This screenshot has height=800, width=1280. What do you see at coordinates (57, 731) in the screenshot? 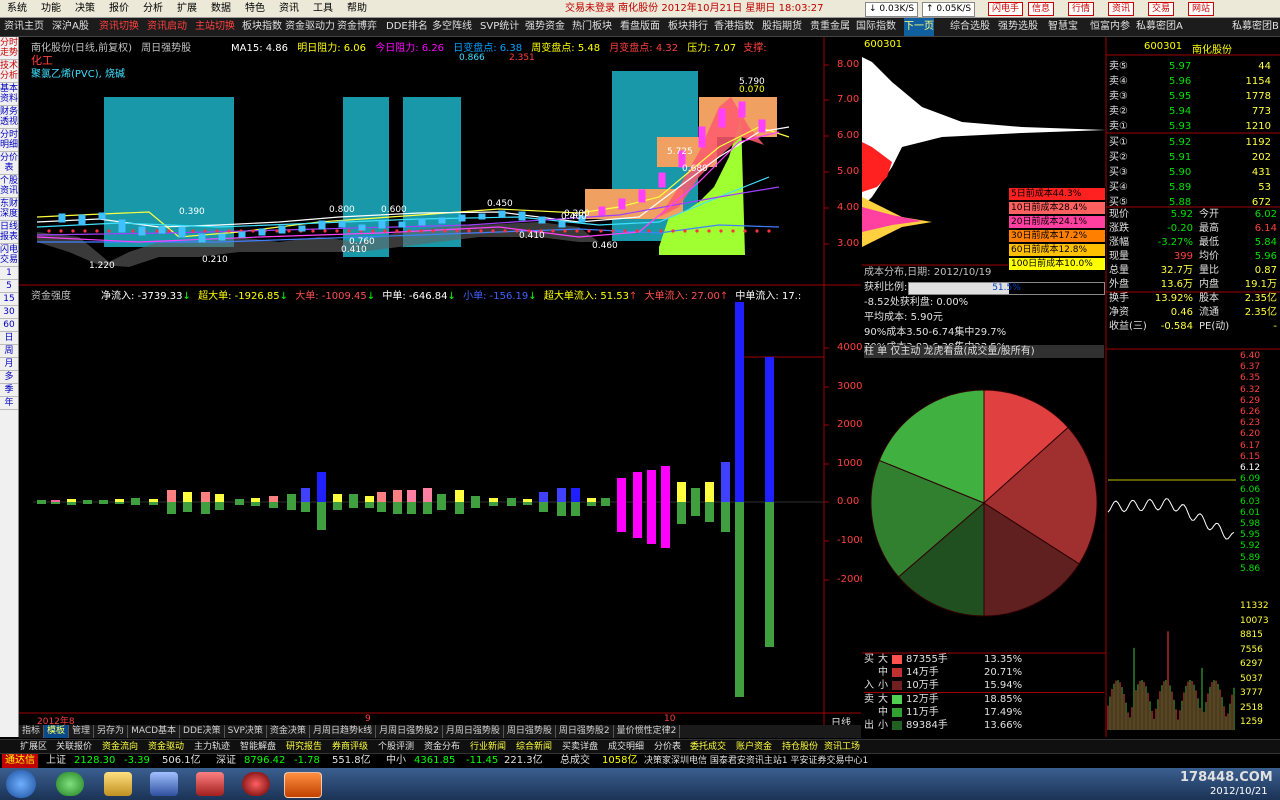
I see `template-tab: 模板` at bounding box center [57, 731].